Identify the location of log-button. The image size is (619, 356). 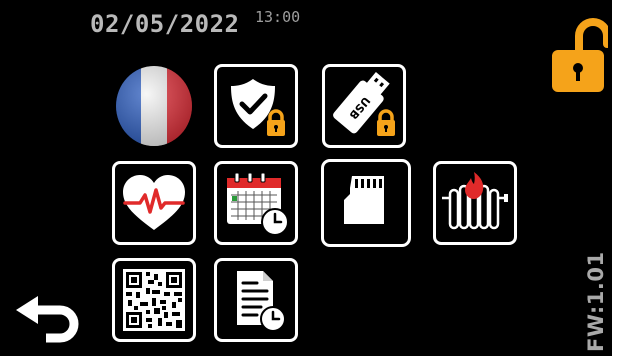
(256, 300).